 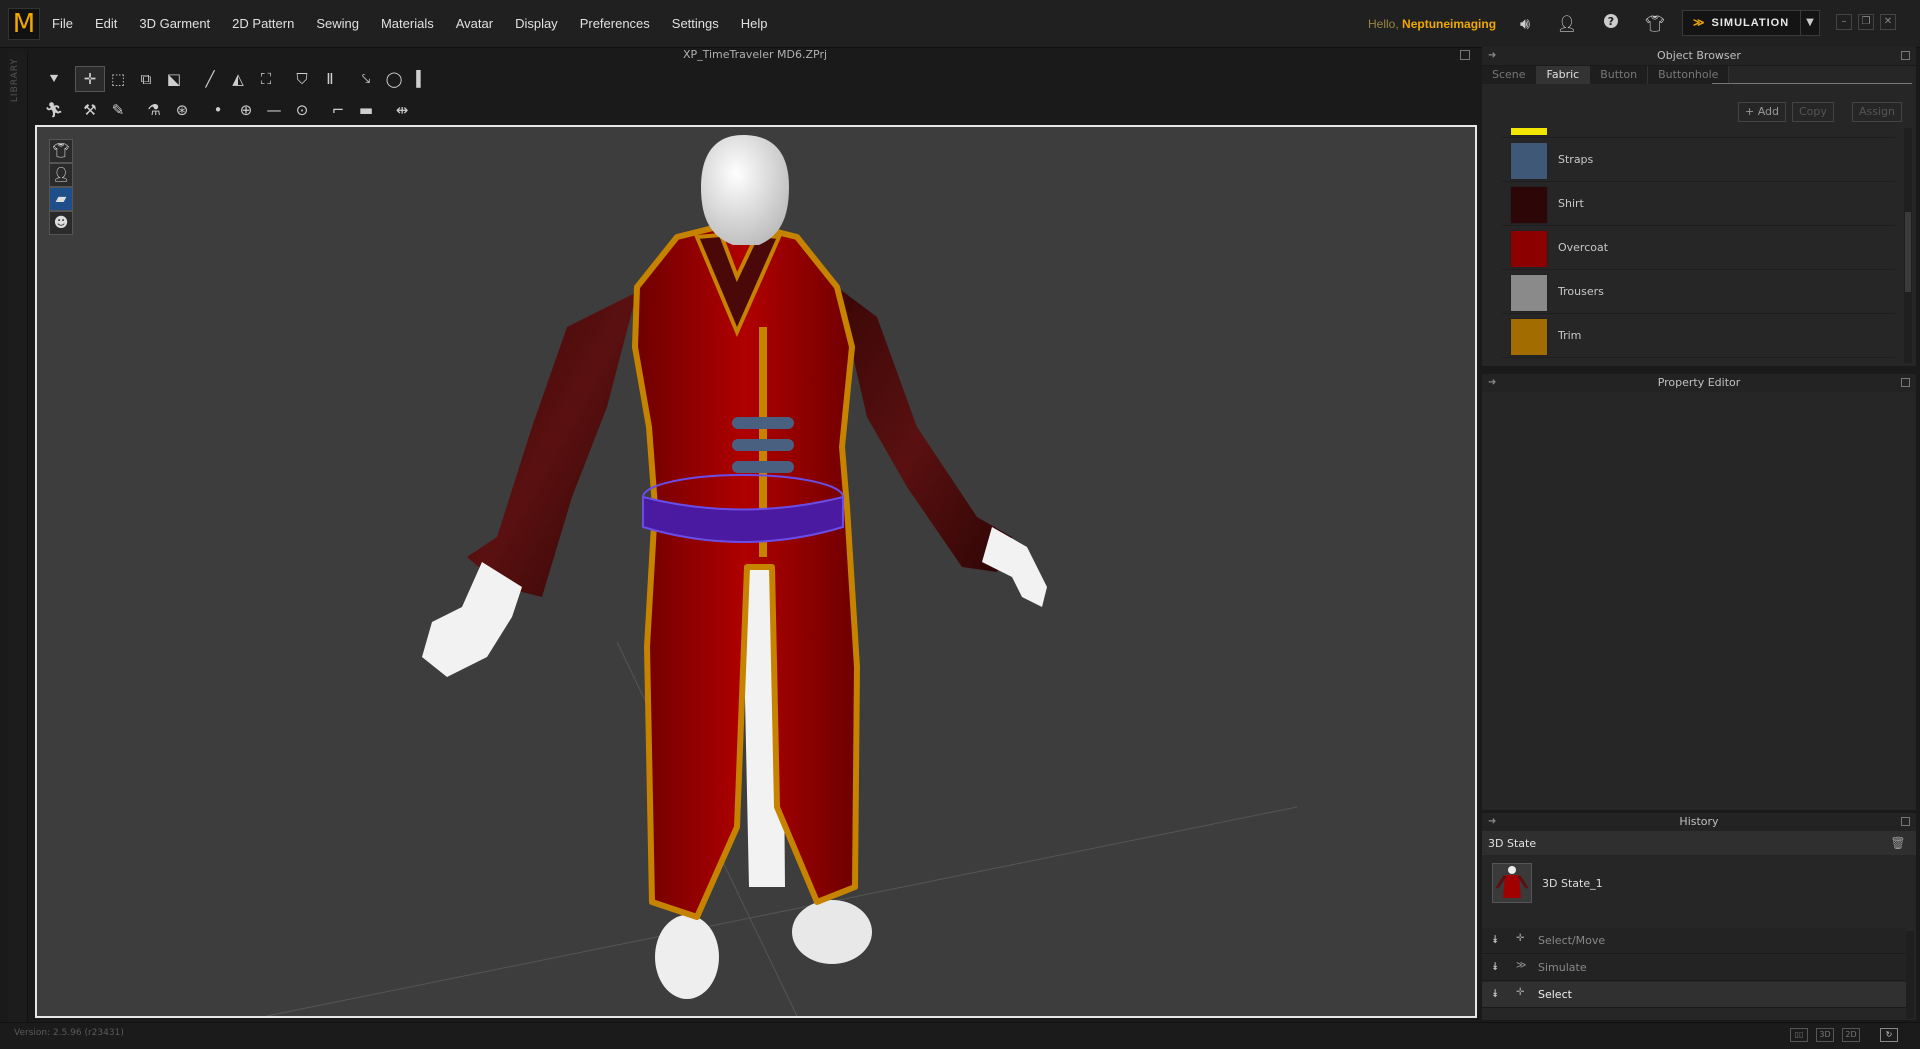 I want to click on menu-sewing: Sewing, so click(x=337, y=23).